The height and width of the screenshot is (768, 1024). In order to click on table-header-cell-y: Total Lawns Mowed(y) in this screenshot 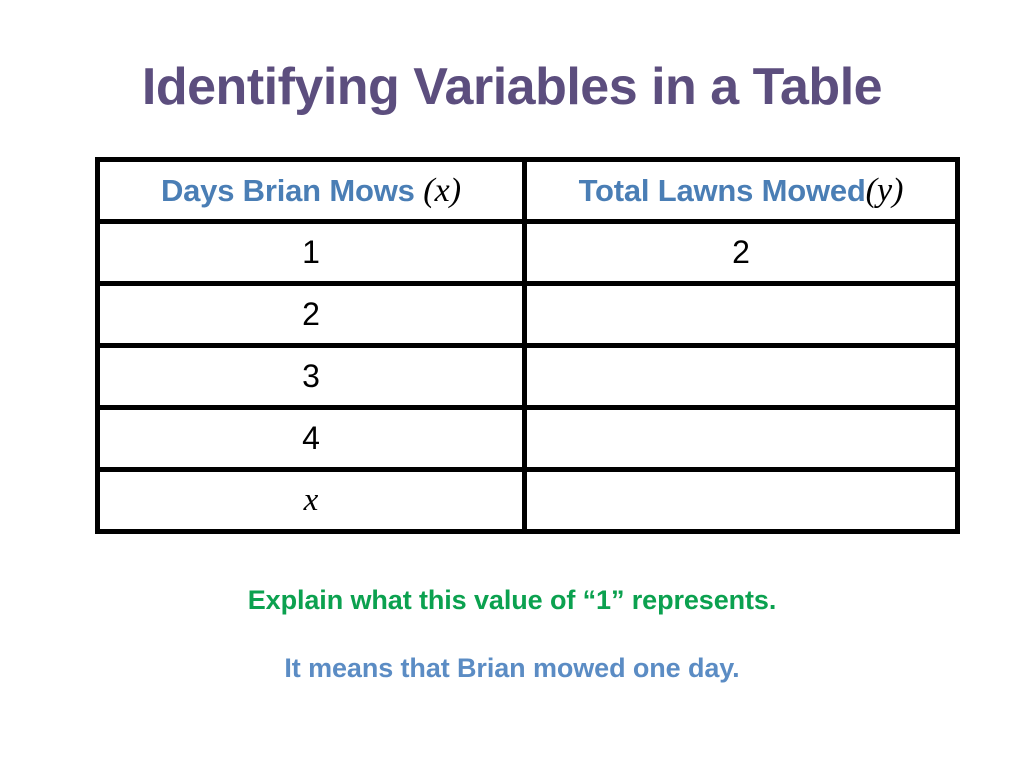, I will do `click(741, 190)`.